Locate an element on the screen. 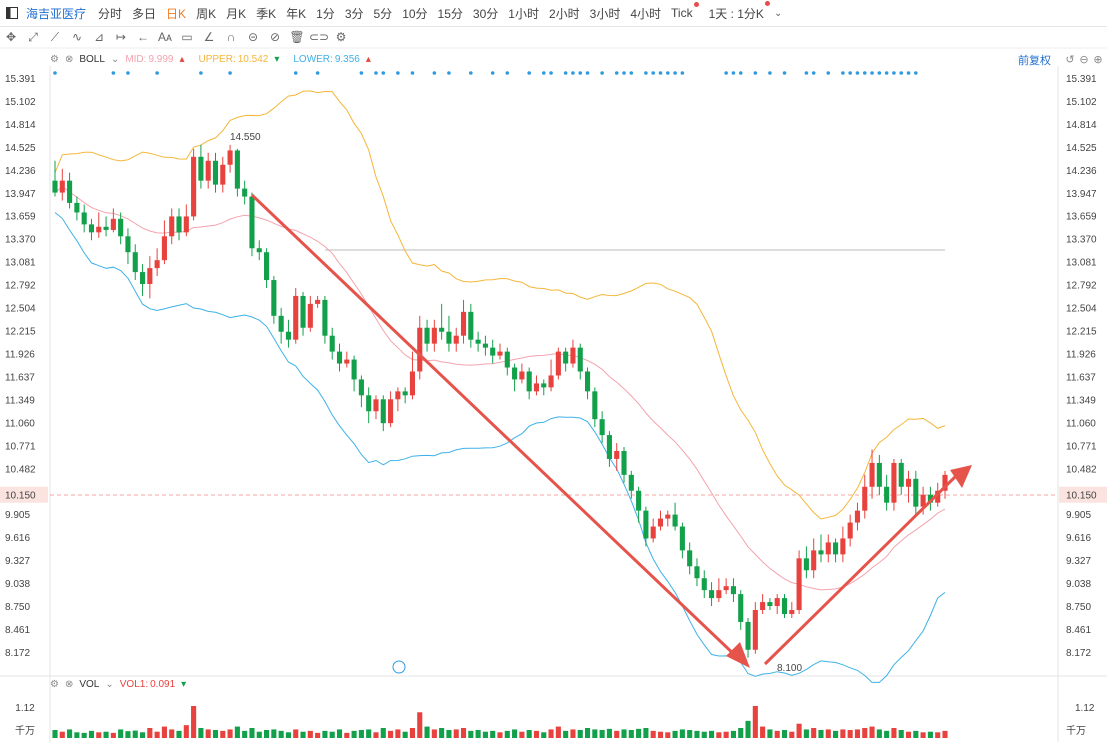 The image size is (1107, 742). y-tick-label-right: 11.926 is located at coordinates (1081, 355).